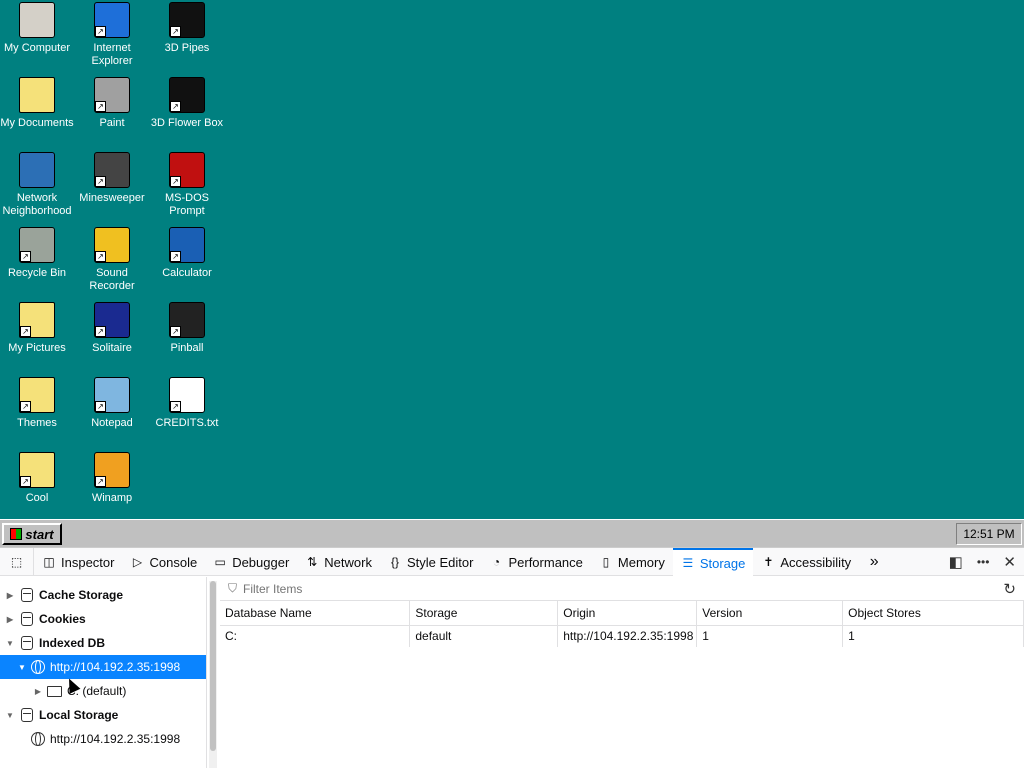 Image resolution: width=1024 pixels, height=768 pixels. I want to click on desktop-icon-label: 3D Pipes, so click(187, 48).